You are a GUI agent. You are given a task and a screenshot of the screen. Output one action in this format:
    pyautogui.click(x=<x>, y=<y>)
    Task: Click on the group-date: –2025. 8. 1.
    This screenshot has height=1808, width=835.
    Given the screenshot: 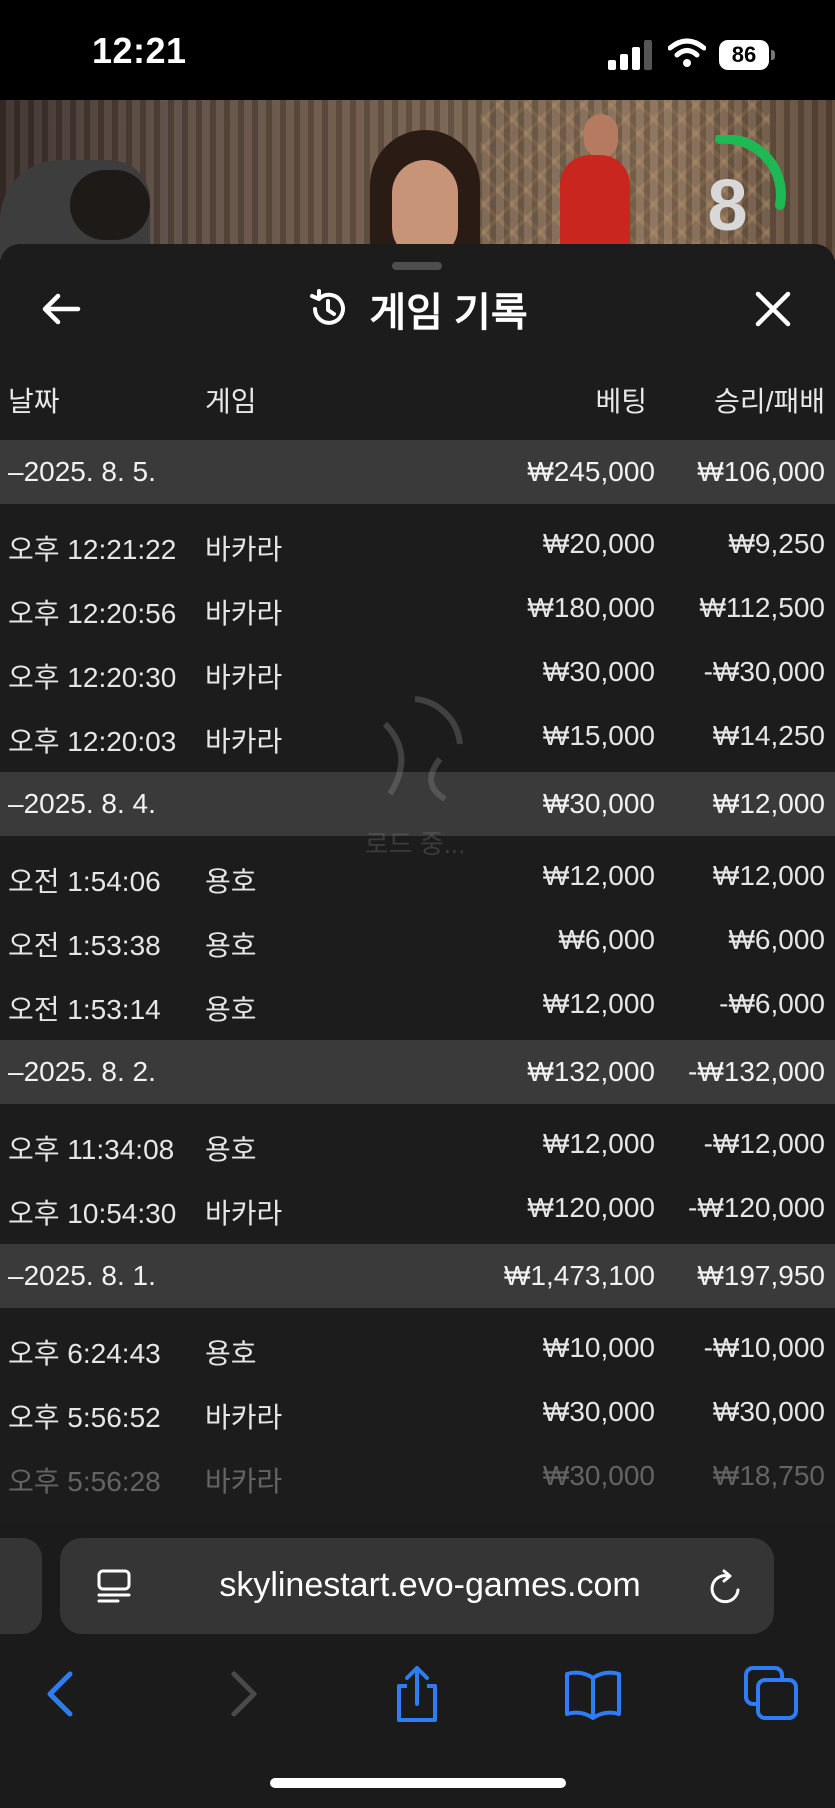 What is the action you would take?
    pyautogui.click(x=82, y=1275)
    